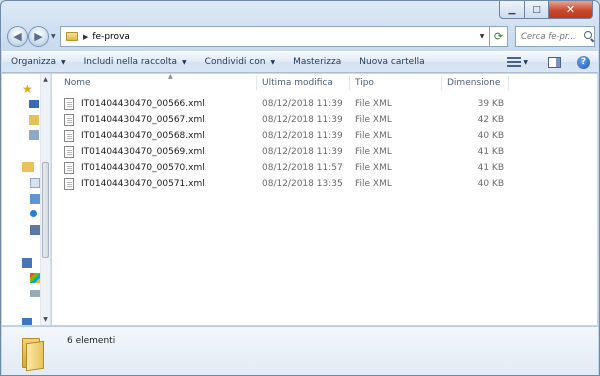 This screenshot has height=376, width=600. Describe the element at coordinates (583, 62) in the screenshot. I see `help-icon: ?` at that location.